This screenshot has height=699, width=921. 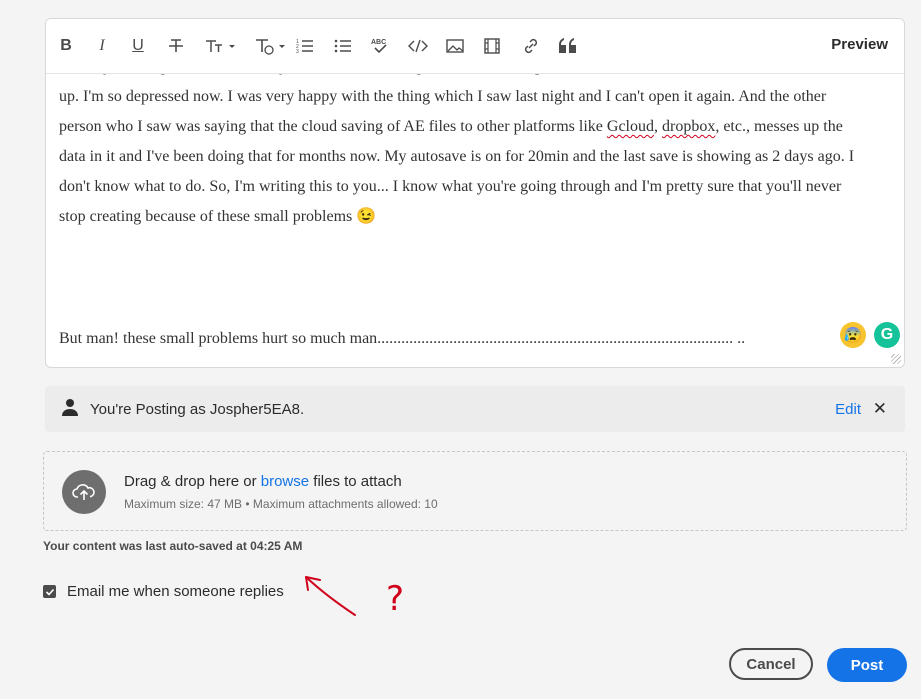 What do you see at coordinates (853, 335) in the screenshot?
I see `anxious-face-emoji: 😰` at bounding box center [853, 335].